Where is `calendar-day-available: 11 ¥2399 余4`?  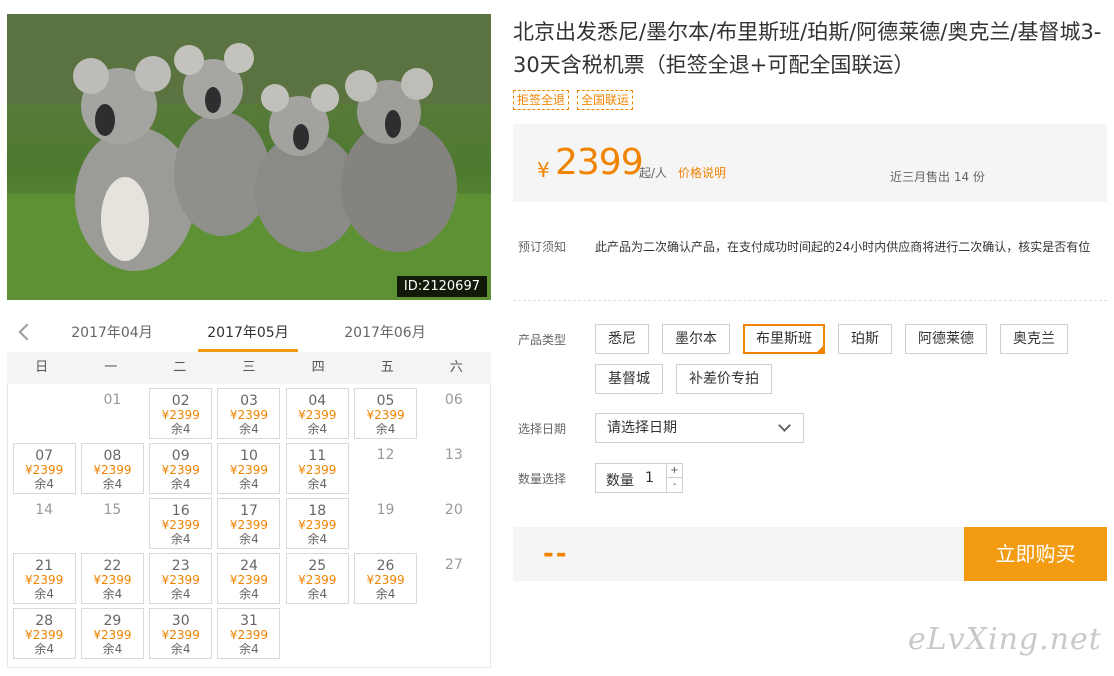 calendar-day-available: 11 ¥2399 余4 is located at coordinates (317, 468).